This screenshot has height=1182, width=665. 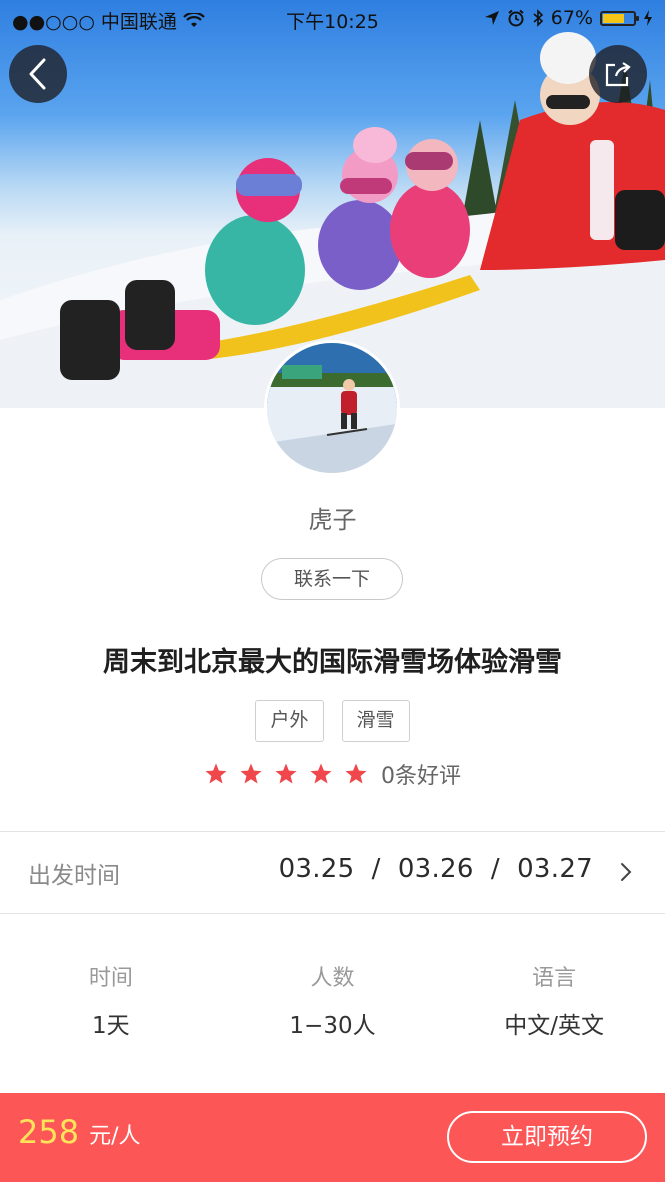 What do you see at coordinates (332, 978) in the screenshot?
I see `detail-label: 人数` at bounding box center [332, 978].